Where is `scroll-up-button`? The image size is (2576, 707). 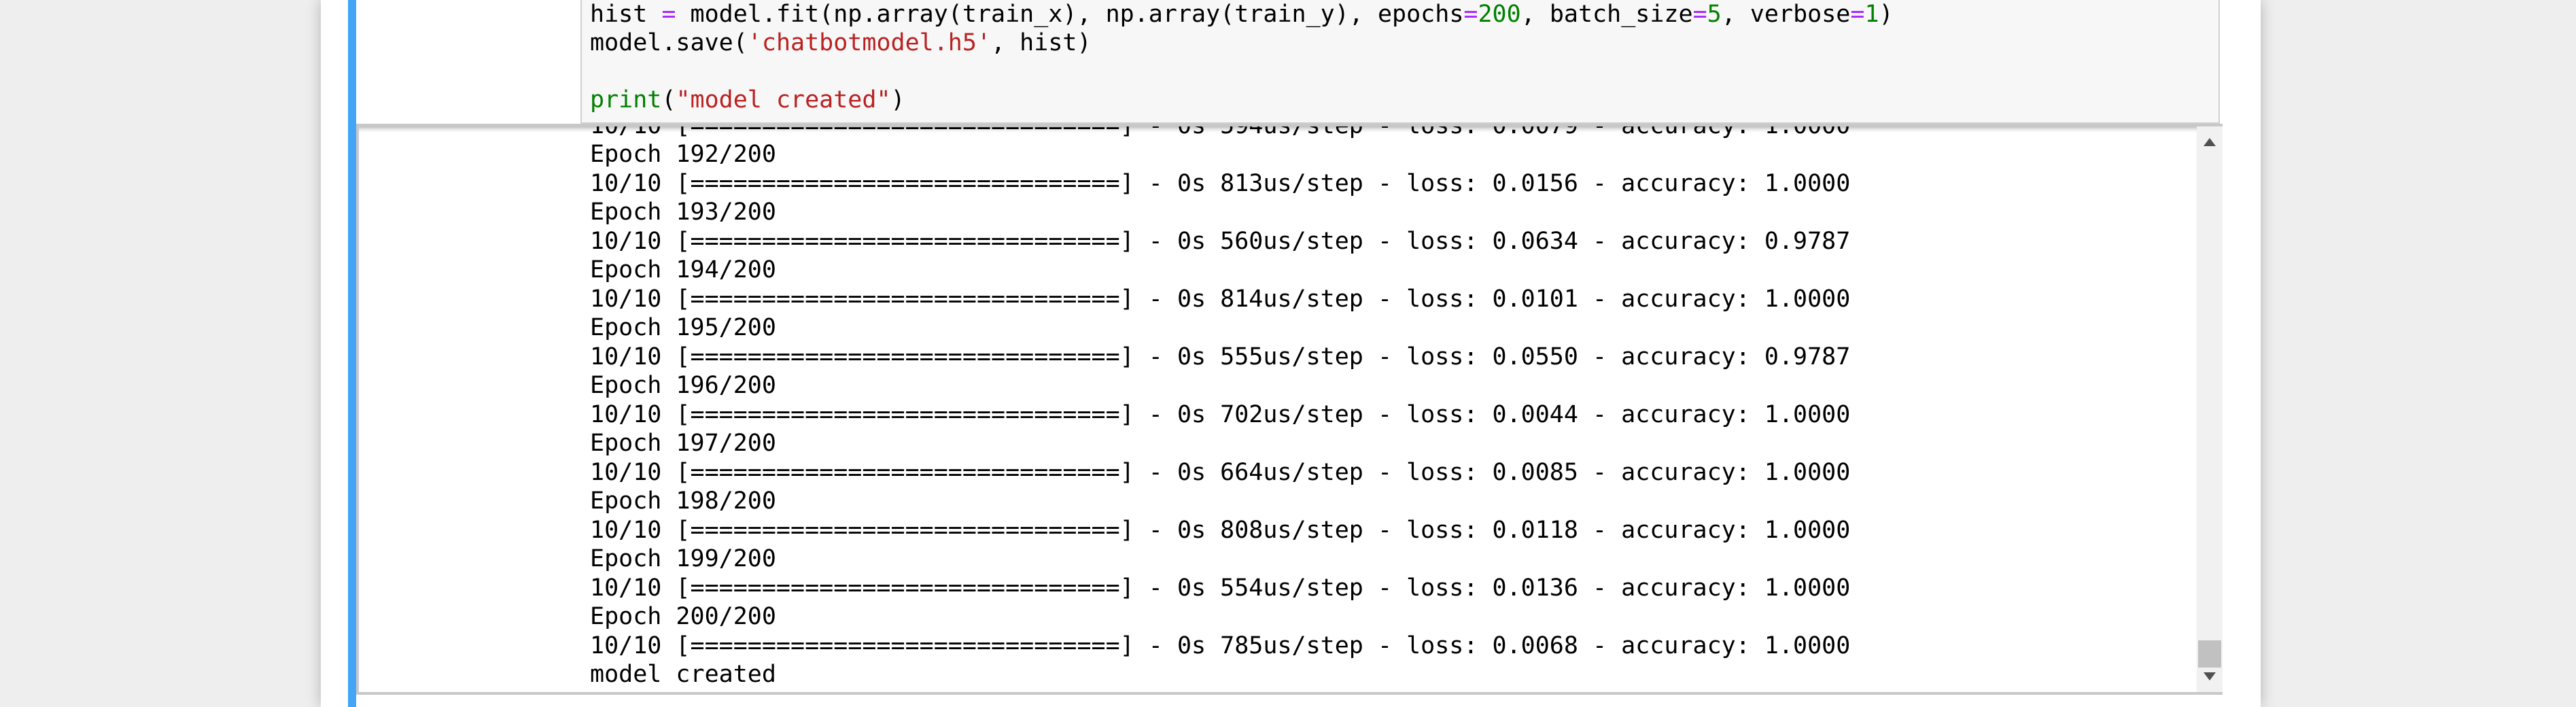 scroll-up-button is located at coordinates (2210, 142).